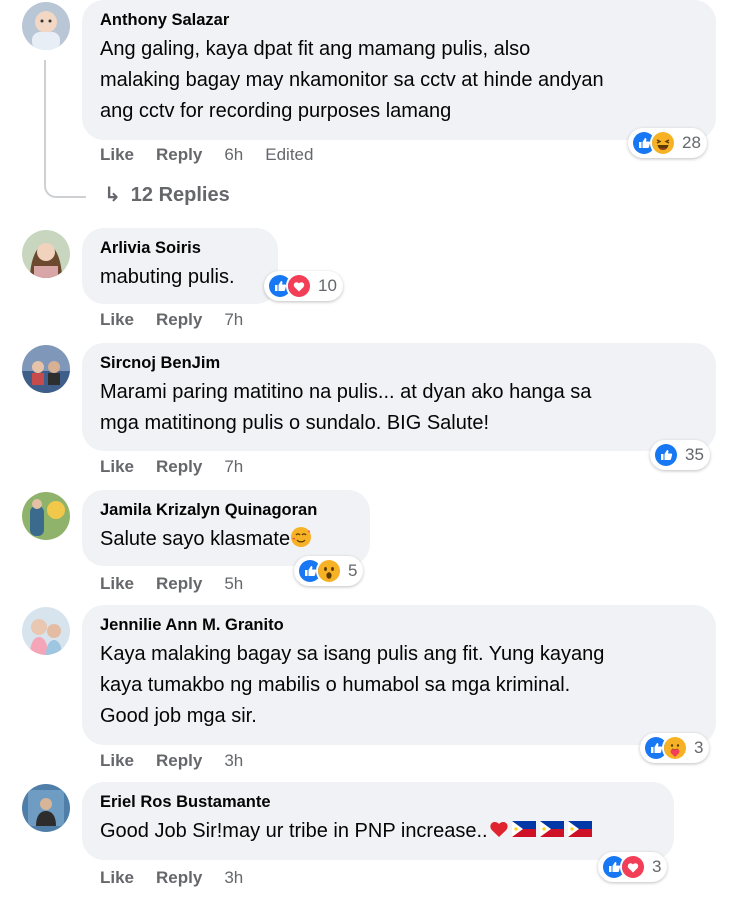 The width and height of the screenshot is (750, 899). I want to click on comment-author: Anthony Salazar, so click(399, 20).